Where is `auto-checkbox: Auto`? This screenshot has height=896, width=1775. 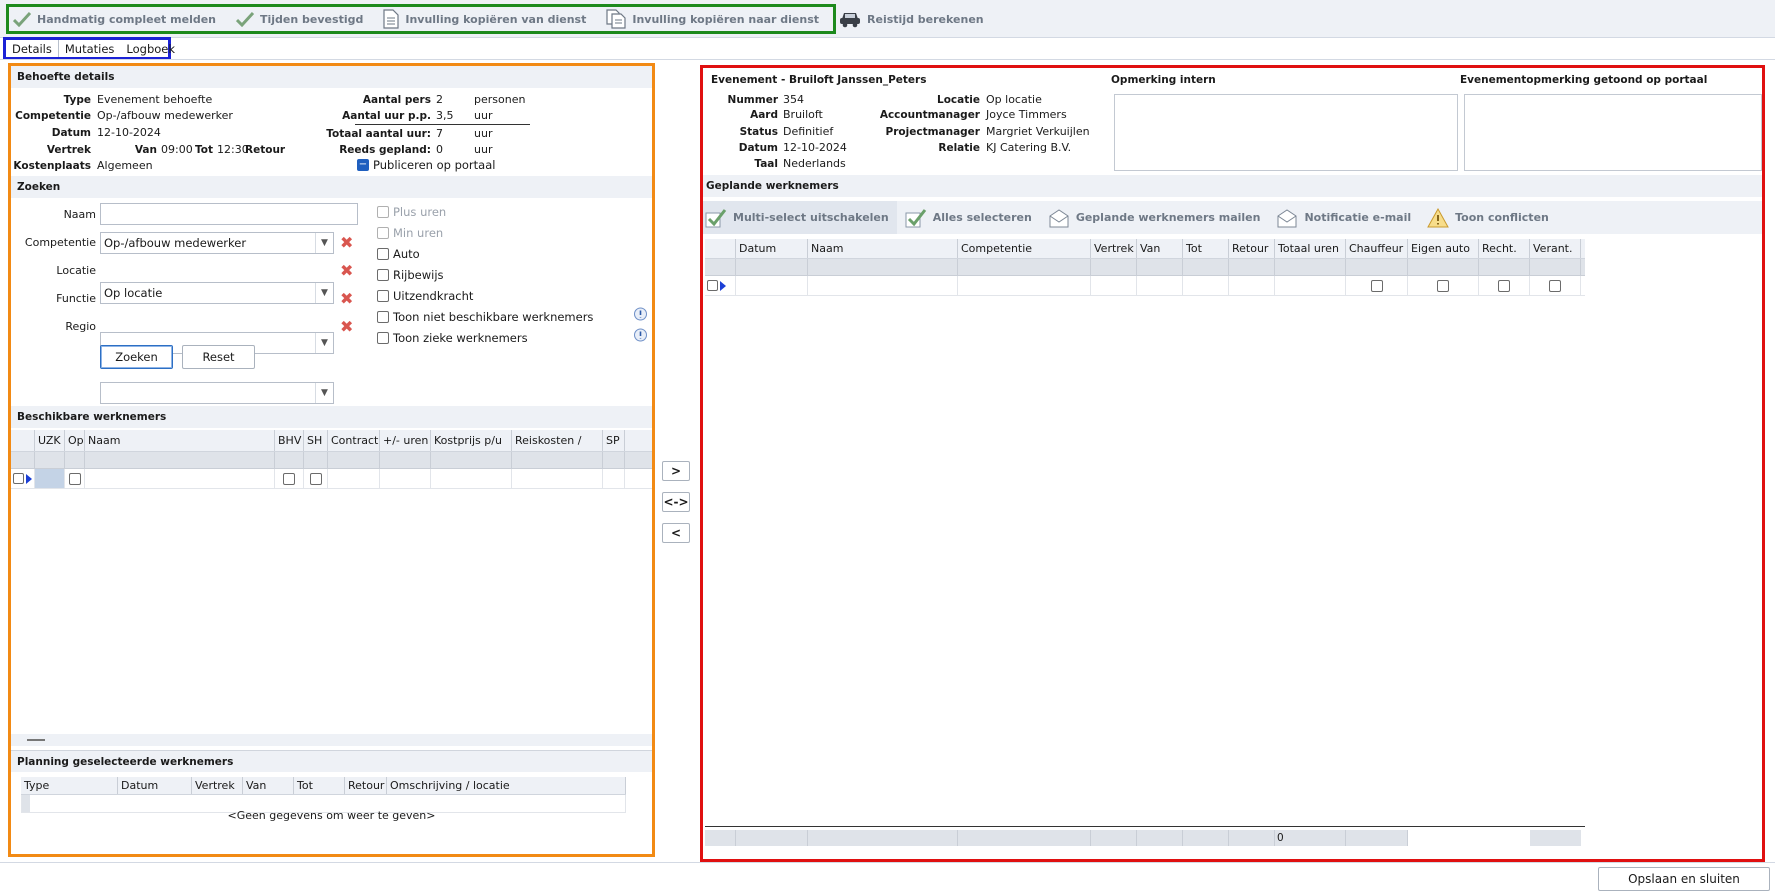
auto-checkbox: Auto is located at coordinates (398, 254).